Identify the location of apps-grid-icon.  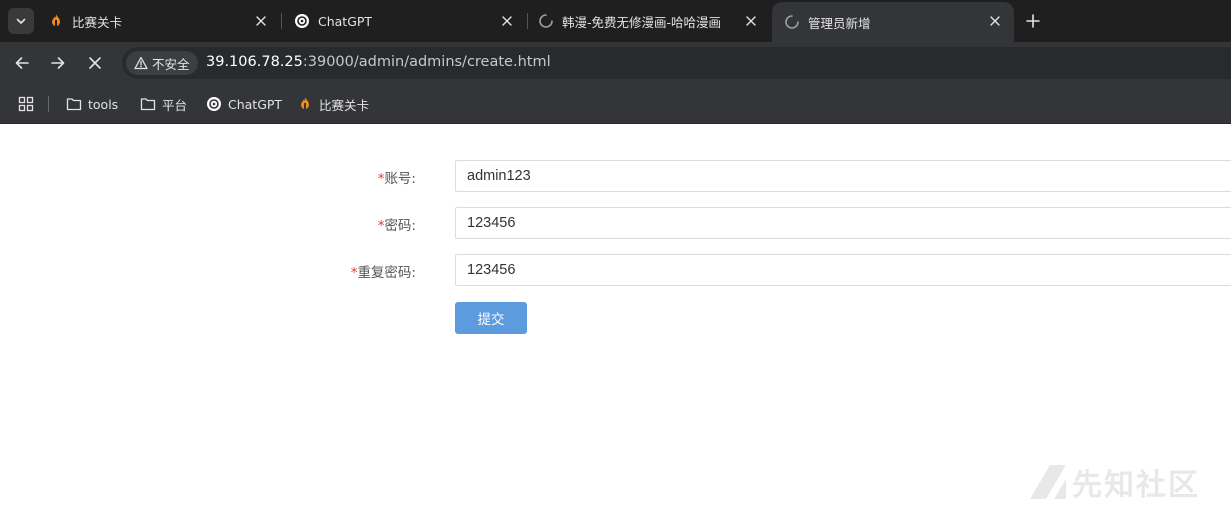
(26, 104).